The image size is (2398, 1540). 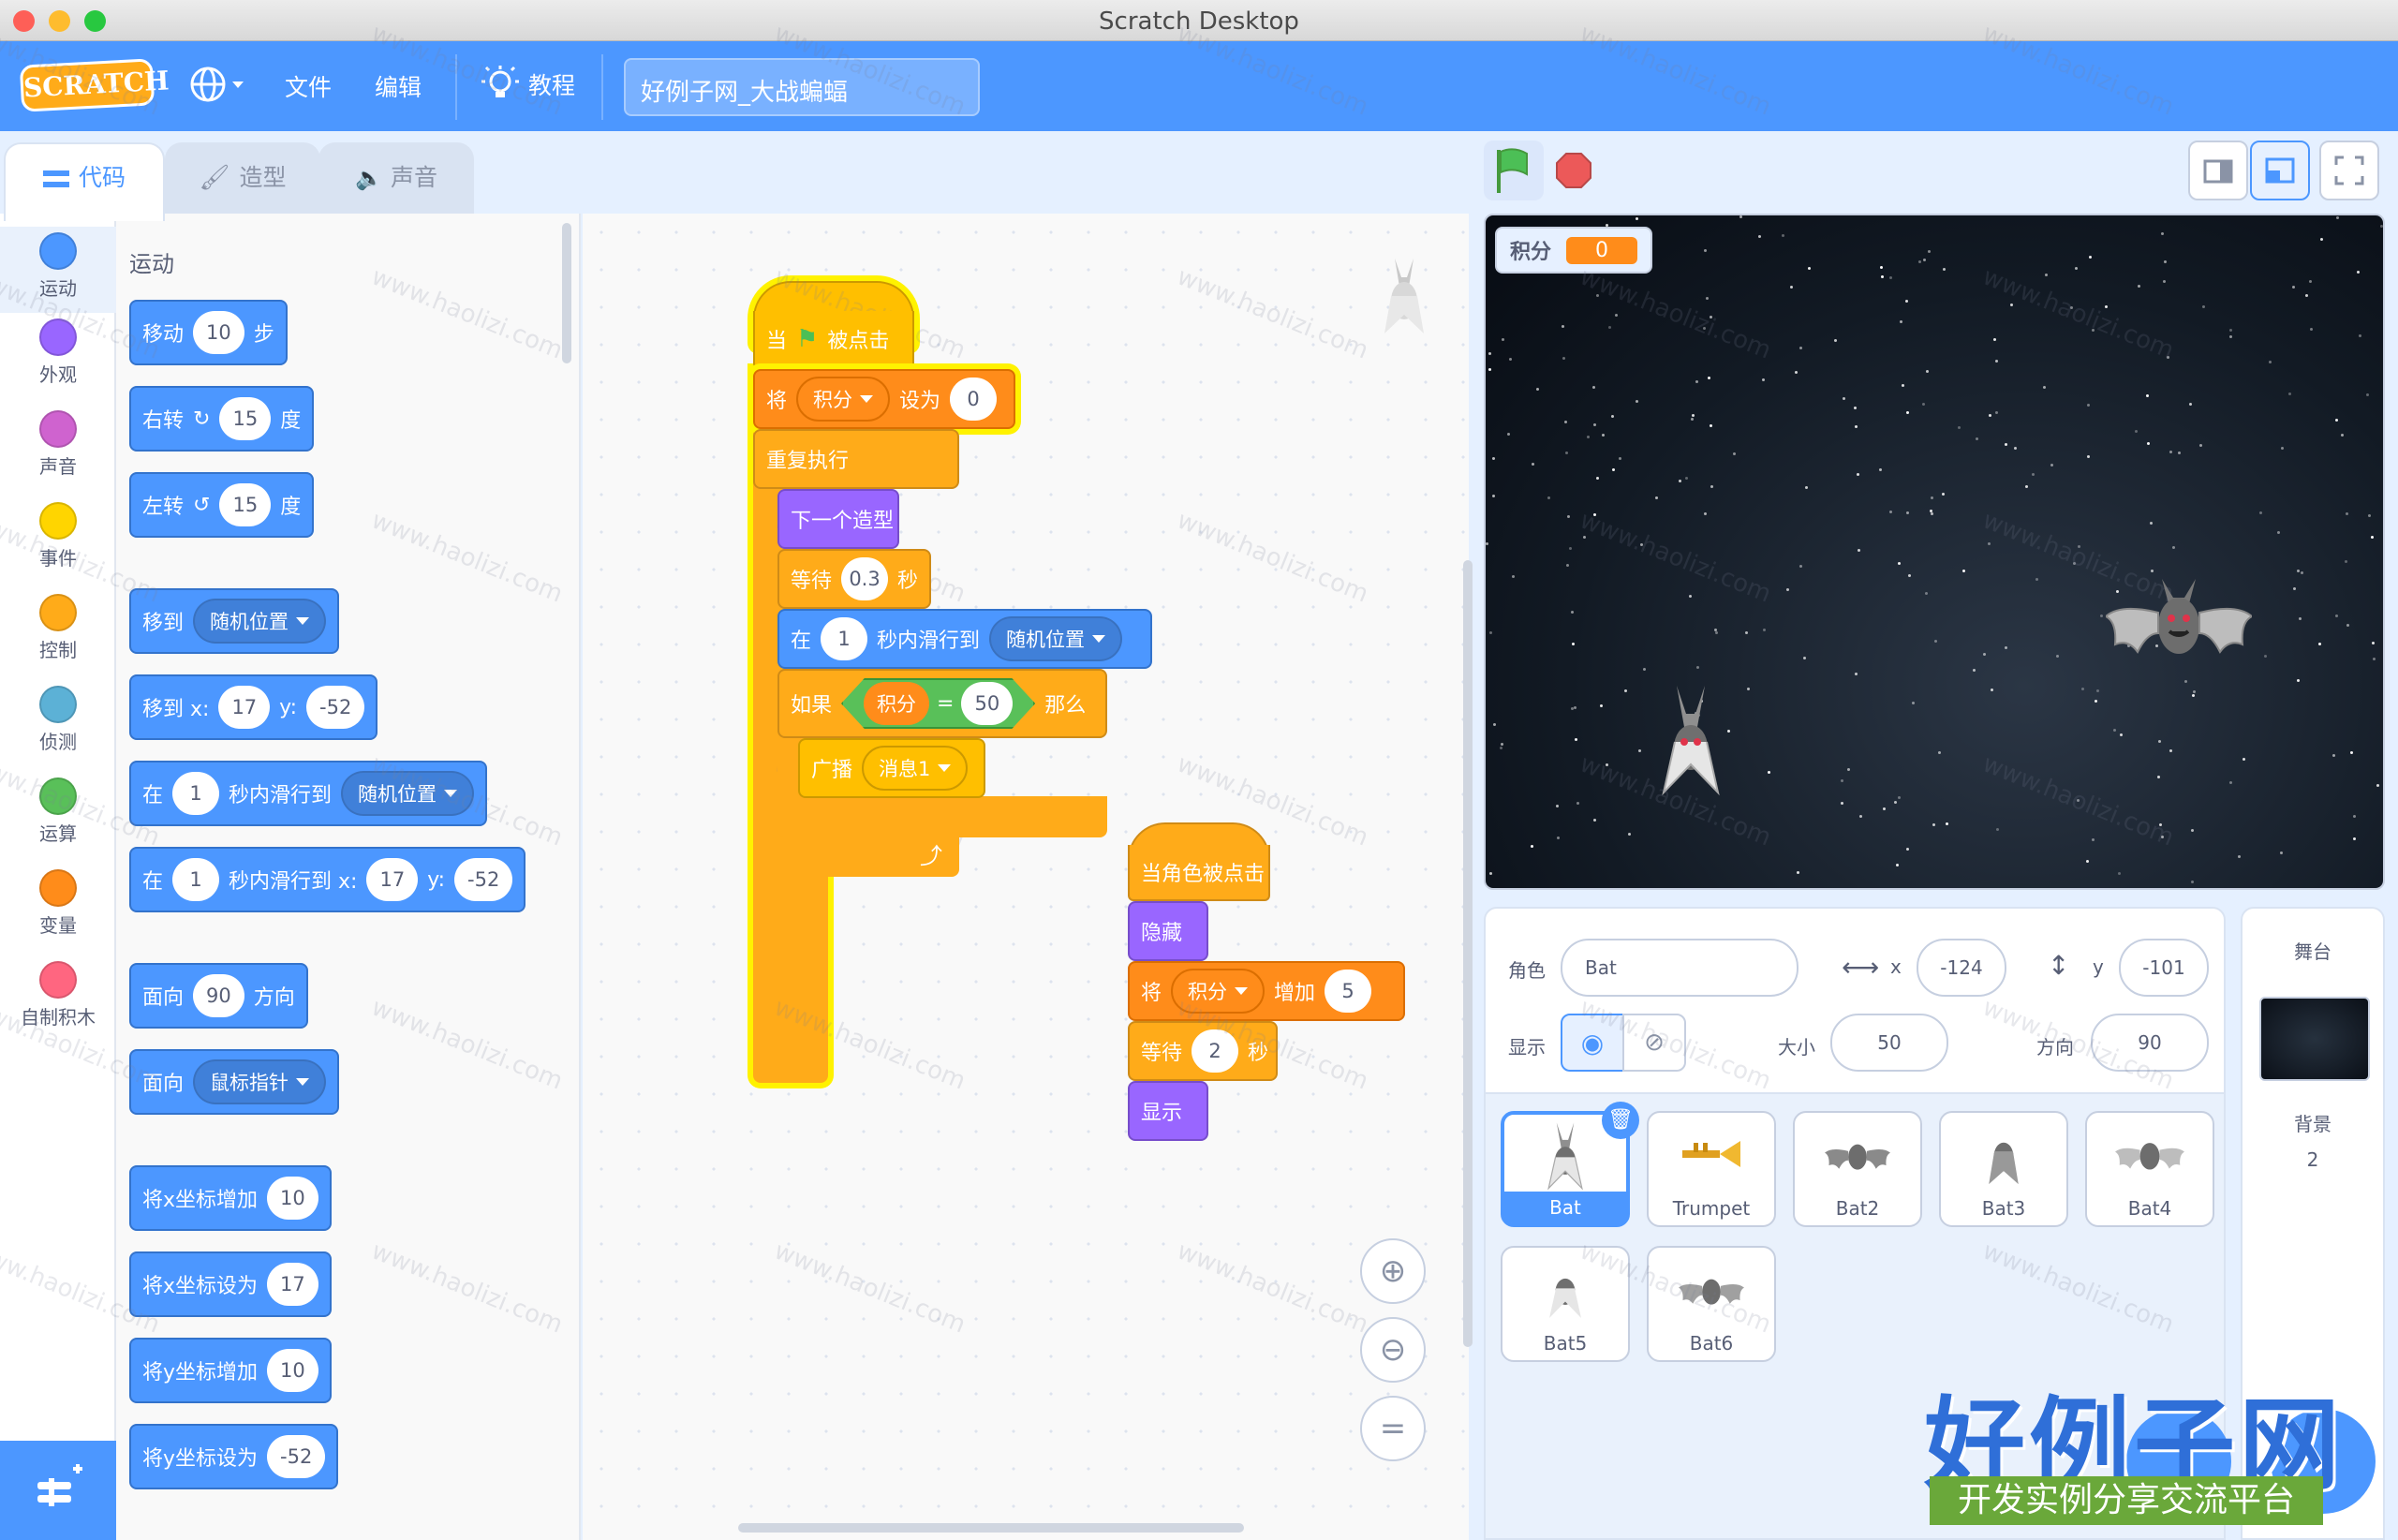 What do you see at coordinates (1393, 1428) in the screenshot?
I see `zoom-reset-button: =` at bounding box center [1393, 1428].